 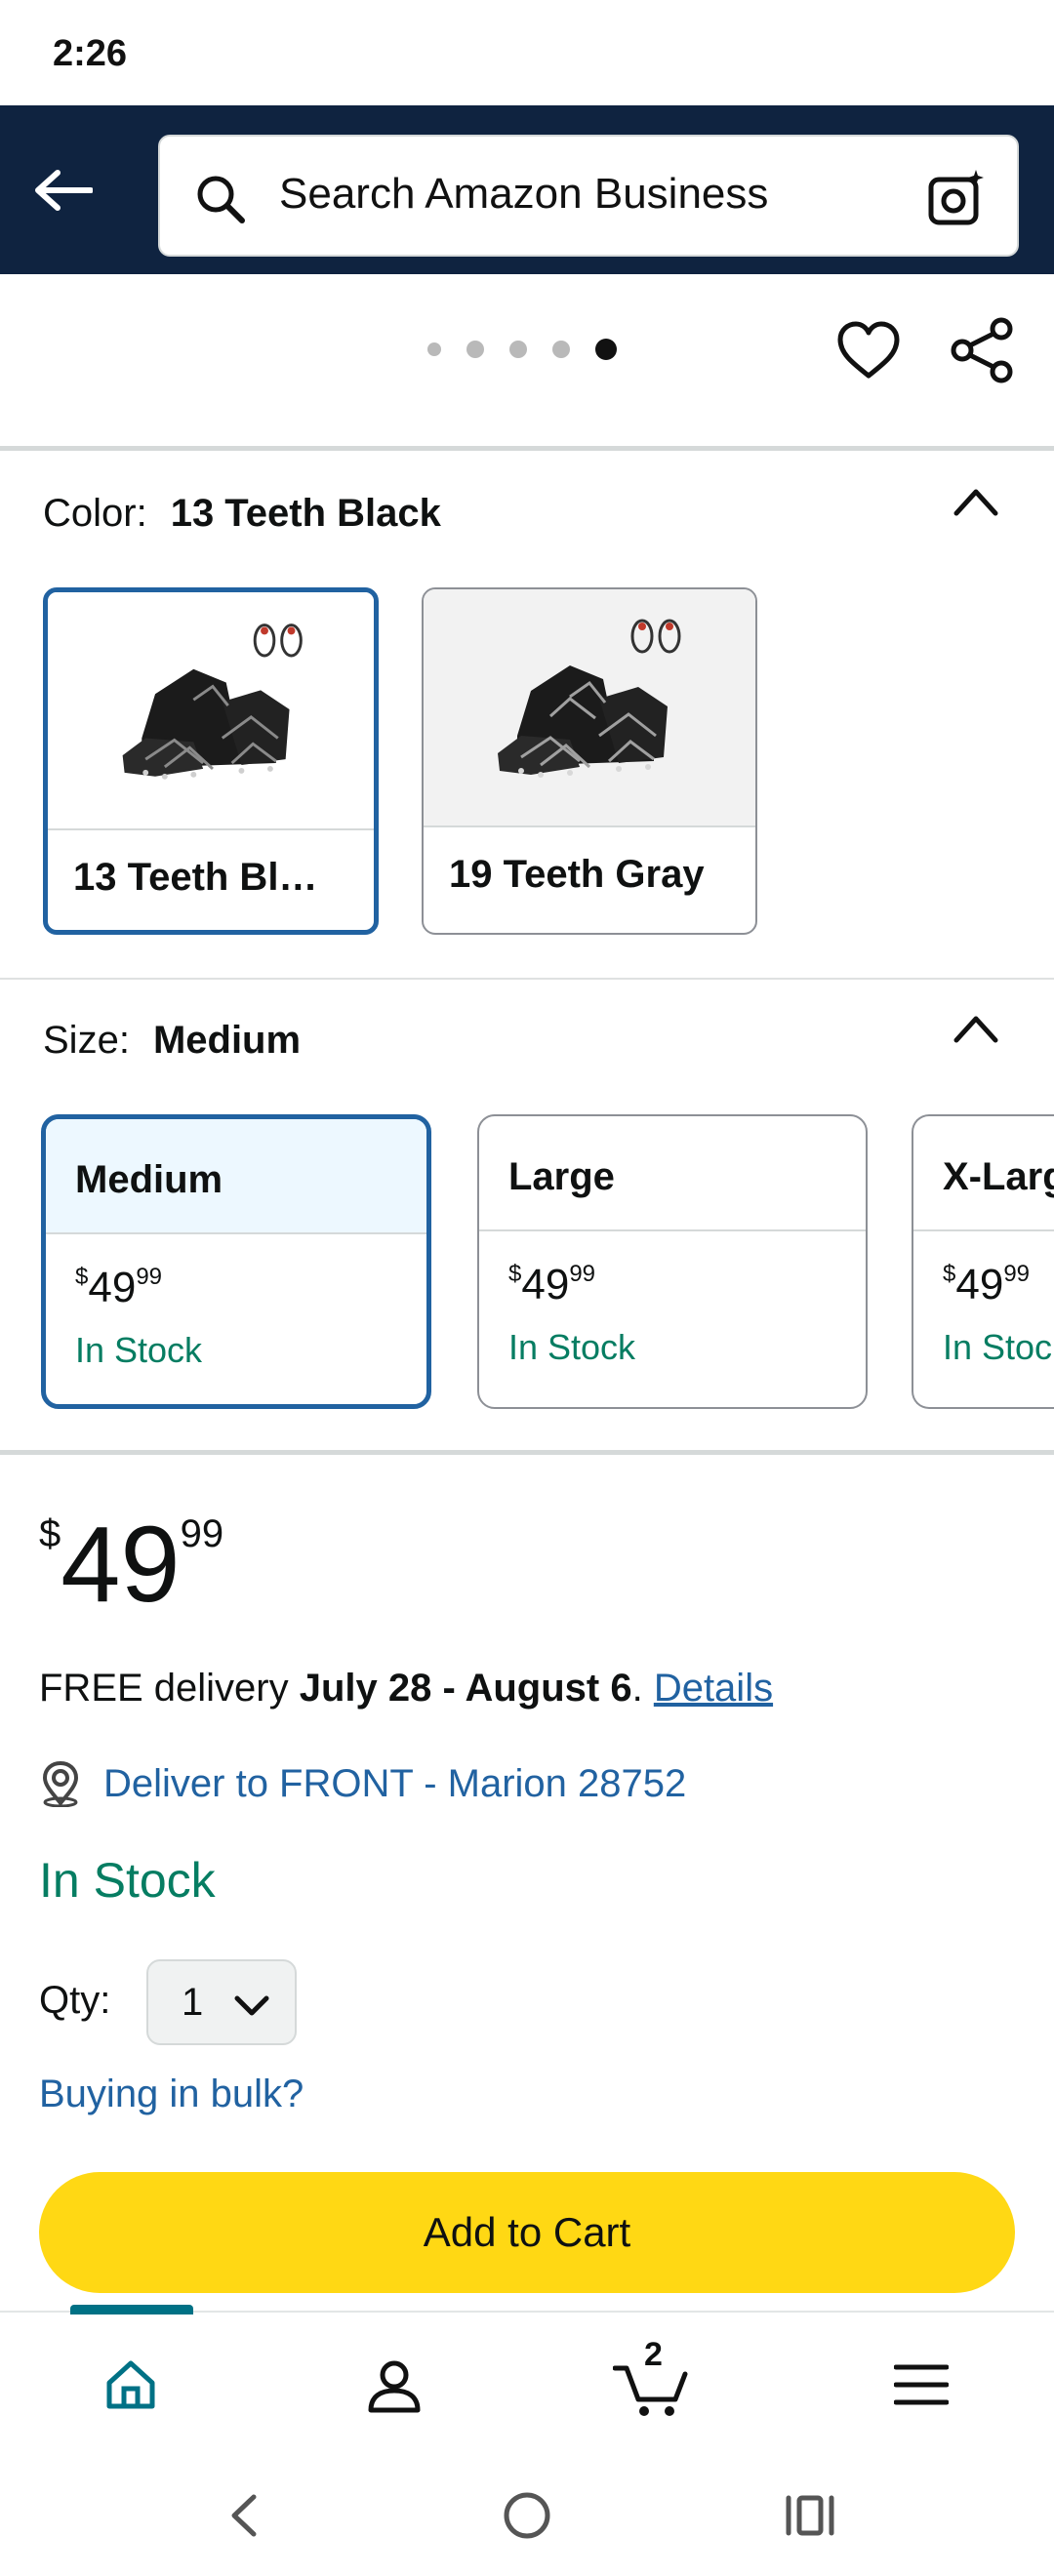 I want to click on home-icon, so click(x=130, y=2384).